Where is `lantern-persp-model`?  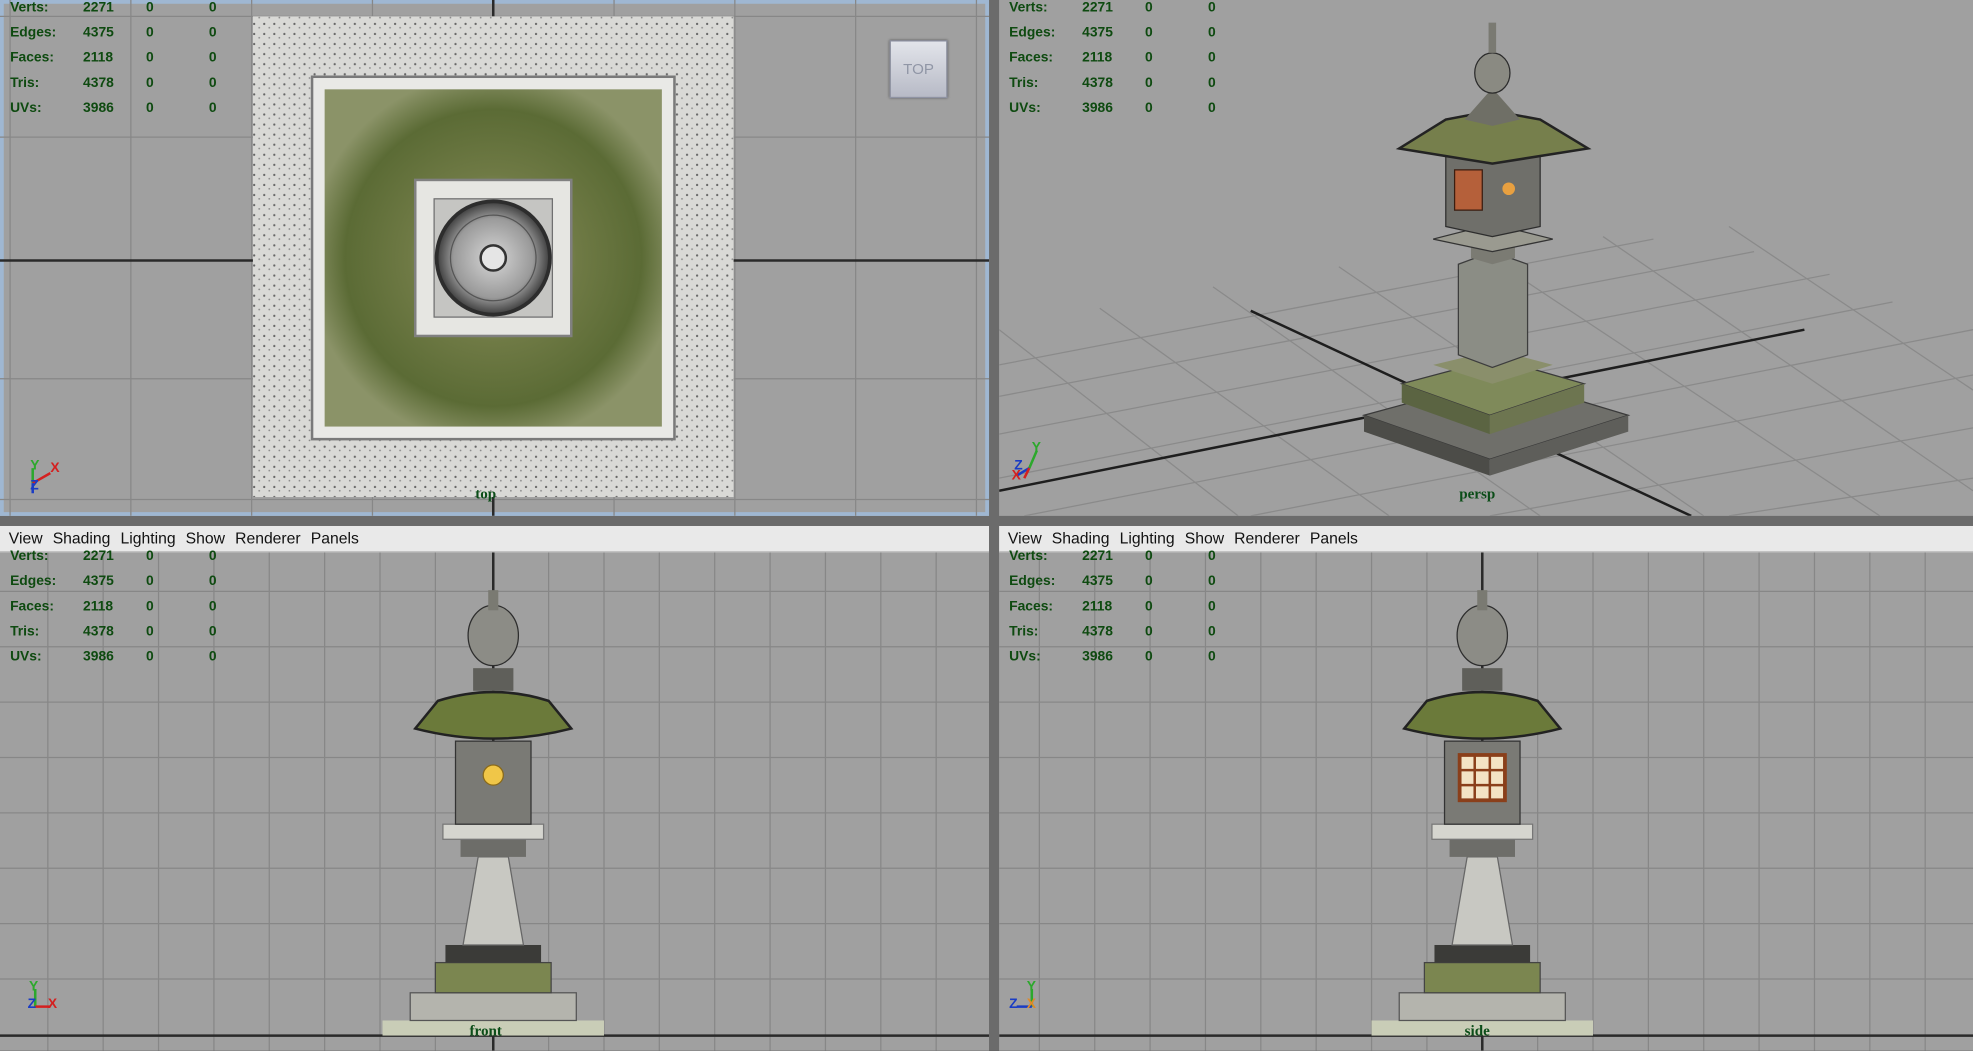
lantern-persp-model is located at coordinates (1496, 249).